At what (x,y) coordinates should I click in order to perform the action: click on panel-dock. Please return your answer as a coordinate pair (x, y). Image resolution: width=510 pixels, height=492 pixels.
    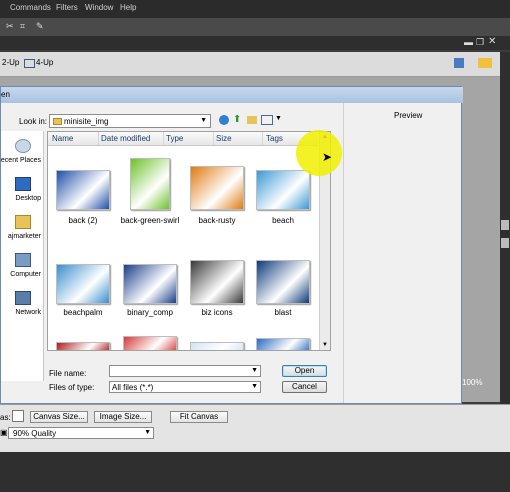
    Looking at the image, I should click on (255, 472).